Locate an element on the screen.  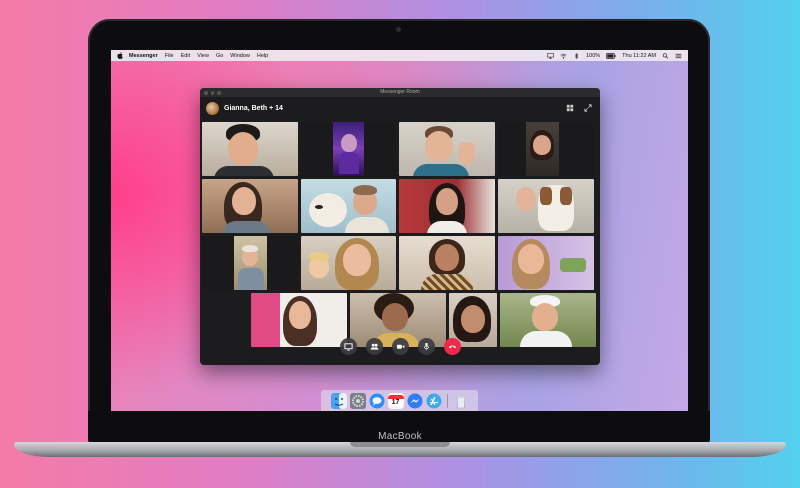
share-screen-button is located at coordinates (348, 346).